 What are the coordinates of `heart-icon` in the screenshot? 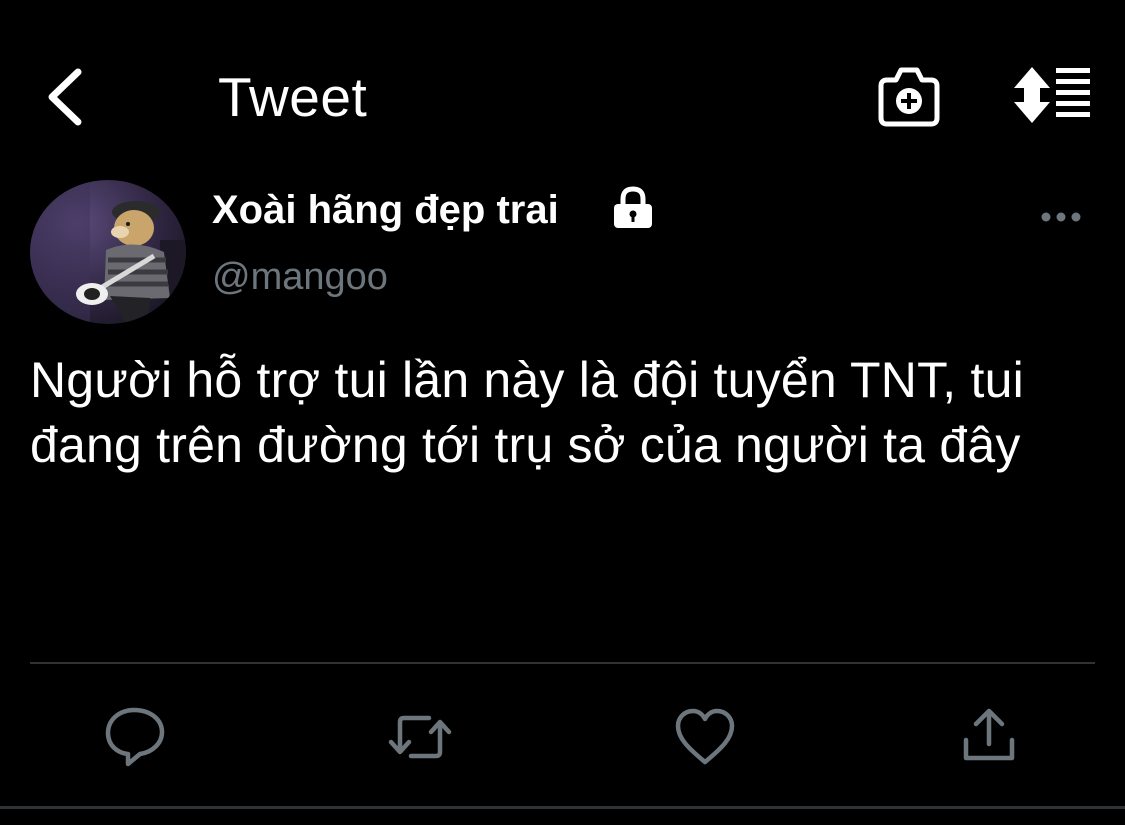 It's located at (705, 736).